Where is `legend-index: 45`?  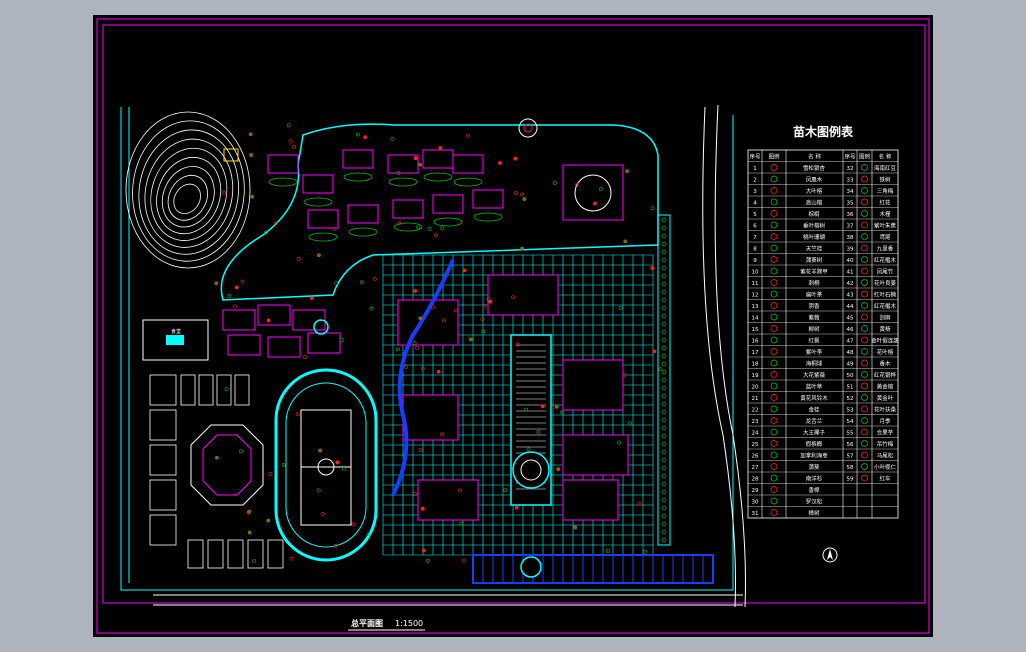
legend-index: 45 is located at coordinates (850, 319).